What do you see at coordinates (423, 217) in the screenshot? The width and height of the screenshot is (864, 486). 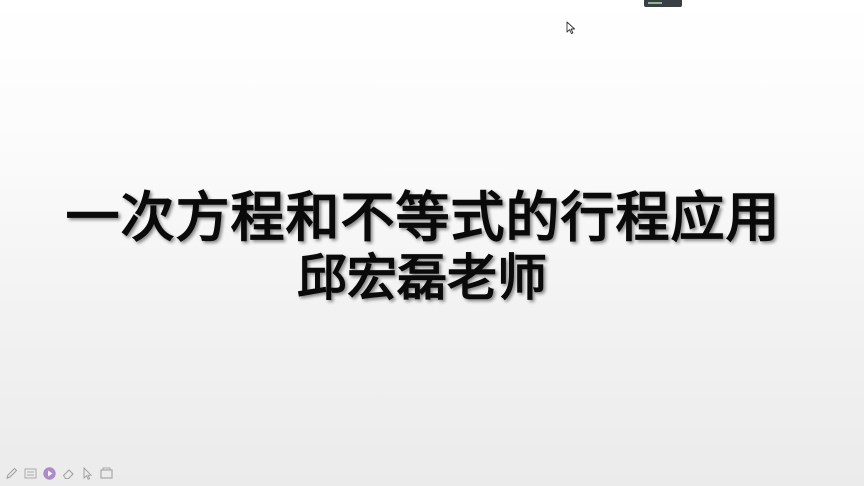 I see `slide-title: 一次方程和不等式的行程应用` at bounding box center [423, 217].